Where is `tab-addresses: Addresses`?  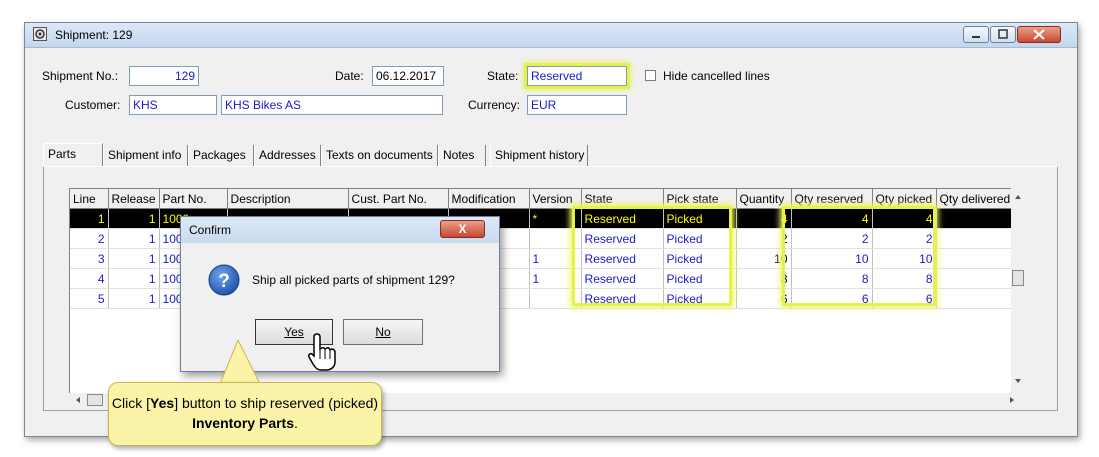
tab-addresses: Addresses is located at coordinates (287, 156).